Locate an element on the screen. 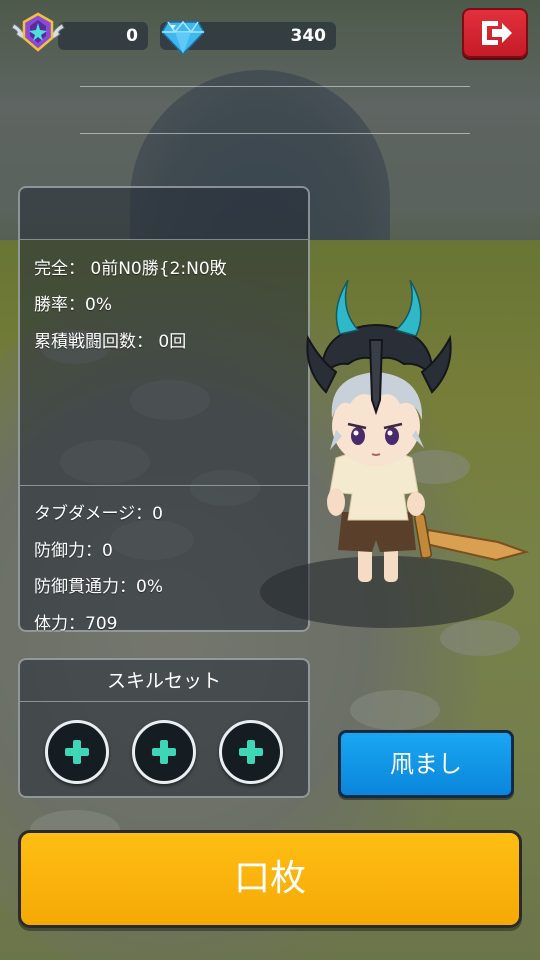 The width and height of the screenshot is (540, 960). exit-button is located at coordinates (495, 33).